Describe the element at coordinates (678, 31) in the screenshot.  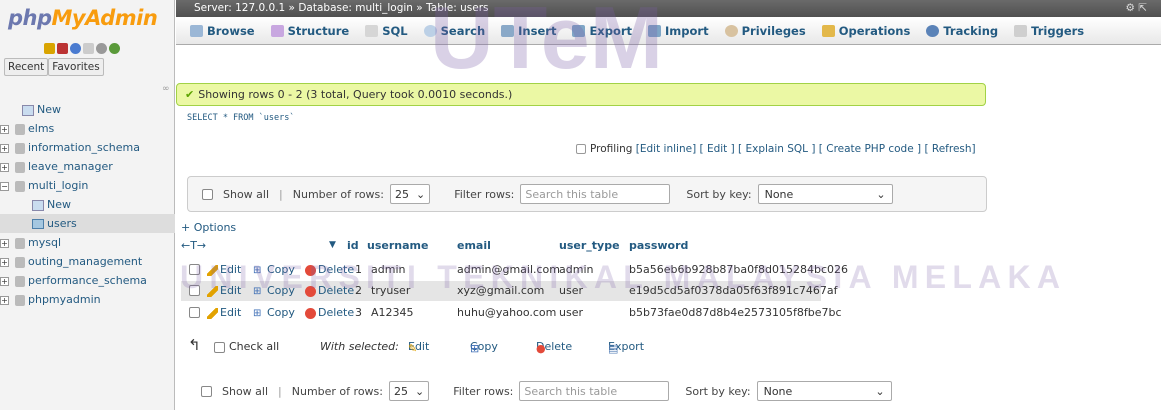
I see `tab-import: Import` at that location.